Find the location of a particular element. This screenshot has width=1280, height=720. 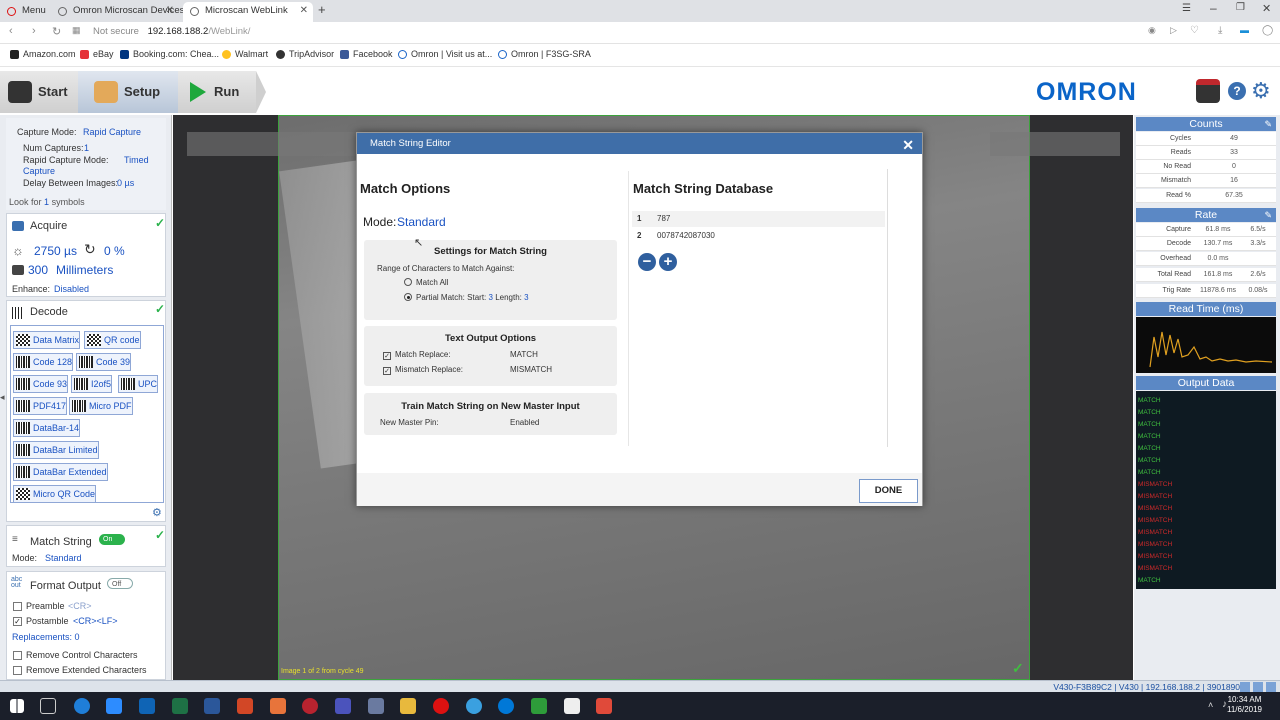

setup-button: Setup is located at coordinates (128, 92).